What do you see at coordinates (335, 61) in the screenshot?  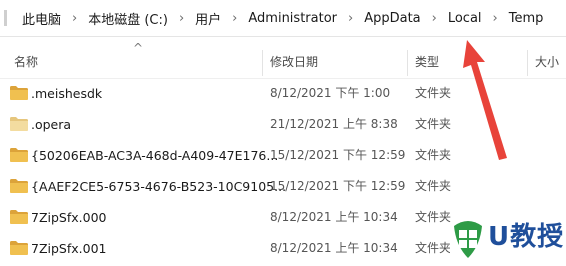 I see `column-header-date-modified: 修改日期` at bounding box center [335, 61].